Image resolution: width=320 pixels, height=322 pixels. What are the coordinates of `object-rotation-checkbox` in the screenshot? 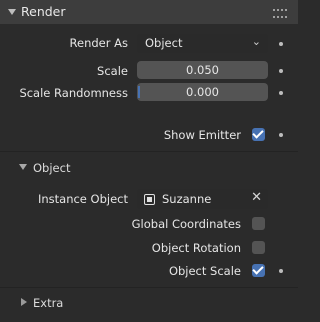 It's located at (258, 247).